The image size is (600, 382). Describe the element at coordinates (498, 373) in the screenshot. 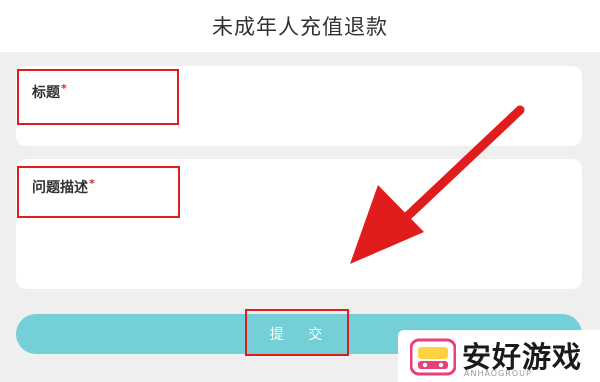

I see `watermark-subtitle: ANHAOGROUP` at that location.